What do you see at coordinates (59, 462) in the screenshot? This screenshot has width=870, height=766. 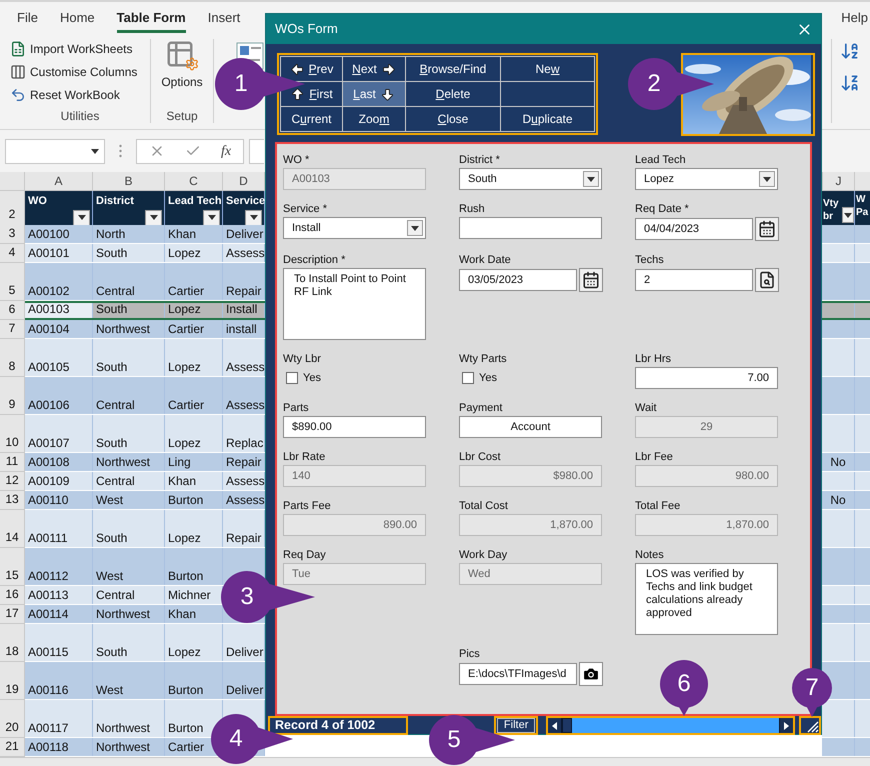 I see `table-cell: A00108` at bounding box center [59, 462].